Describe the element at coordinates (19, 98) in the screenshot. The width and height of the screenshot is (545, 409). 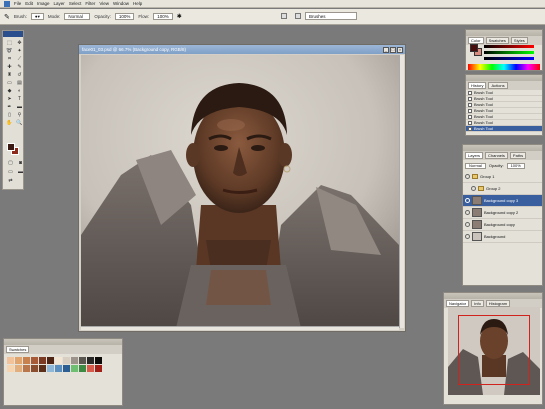
I see `type-tool-icon: T` at that location.